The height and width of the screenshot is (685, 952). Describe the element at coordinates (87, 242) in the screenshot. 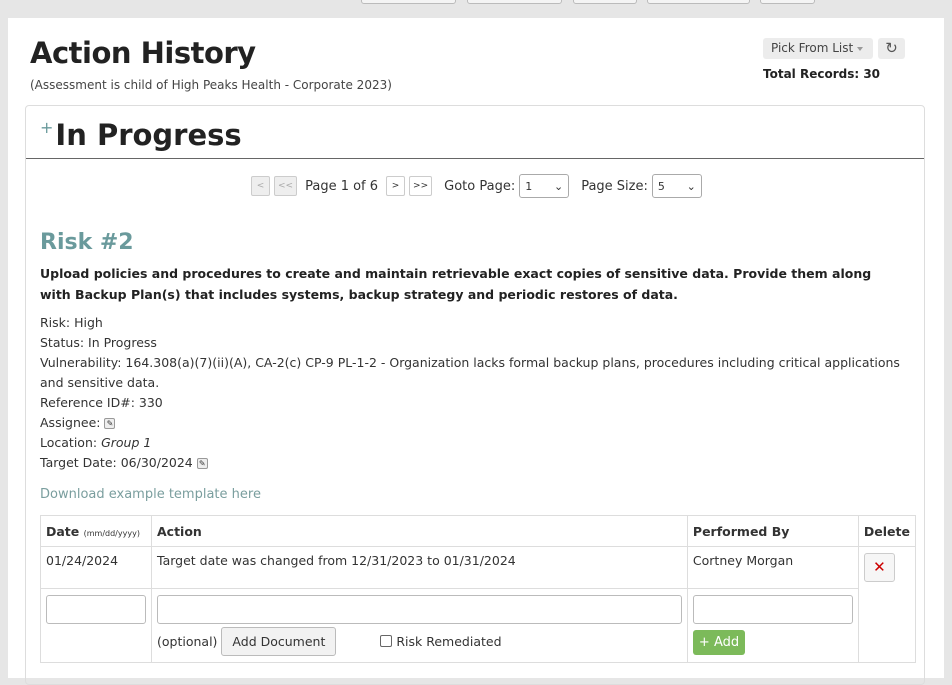

I see `risk-title: Risk #2` at that location.